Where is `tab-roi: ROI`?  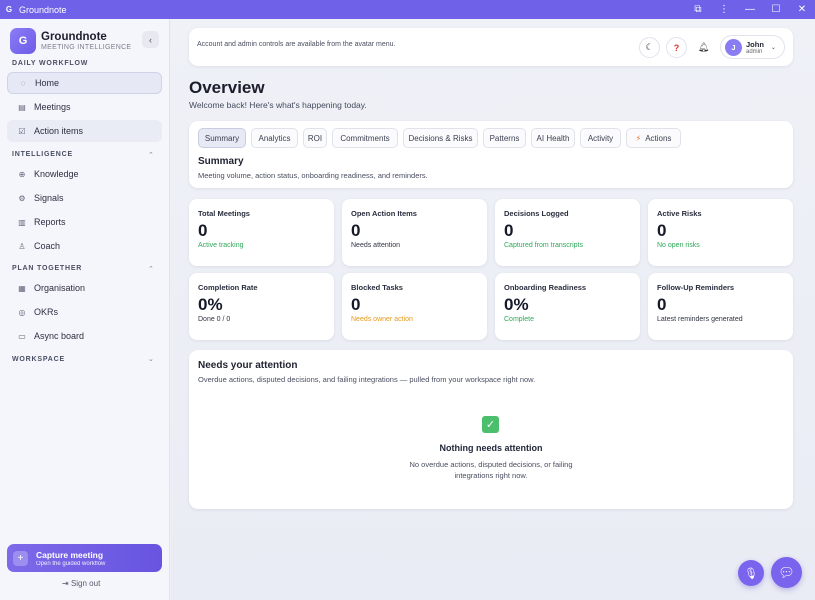 tab-roi: ROI is located at coordinates (315, 138).